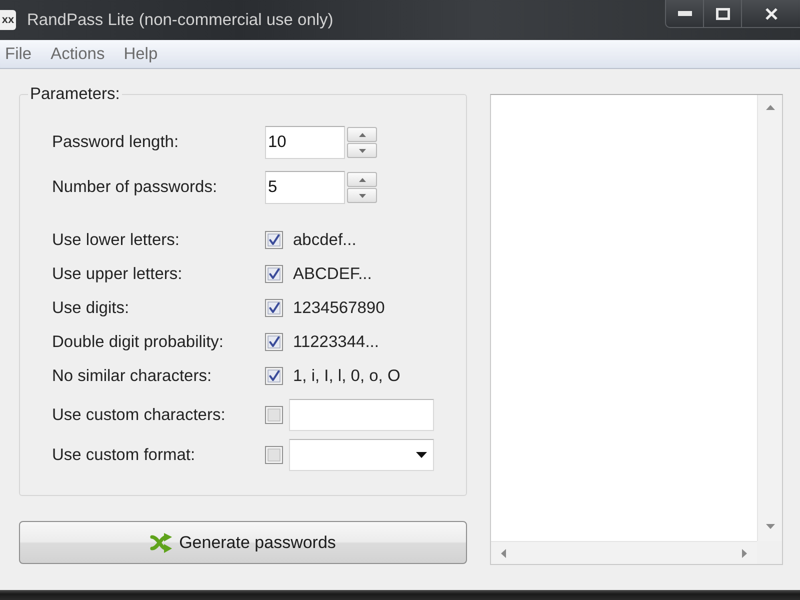 The height and width of the screenshot is (600, 800). I want to click on menu-item: Actions, so click(78, 54).